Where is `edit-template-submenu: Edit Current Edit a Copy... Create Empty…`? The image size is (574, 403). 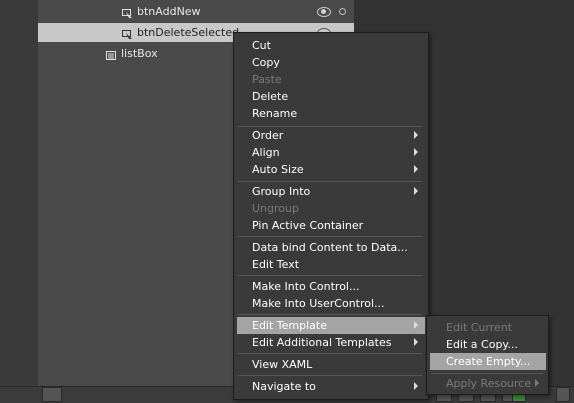 edit-template-submenu: Edit Current Edit a Copy... Create Empty… is located at coordinates (487, 355).